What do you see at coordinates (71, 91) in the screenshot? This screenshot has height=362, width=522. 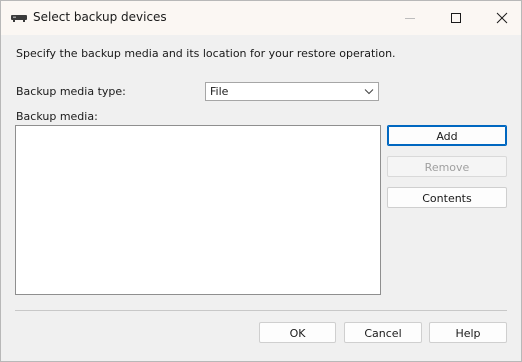 I see `backup-media-type-label: Backup media type:` at bounding box center [71, 91].